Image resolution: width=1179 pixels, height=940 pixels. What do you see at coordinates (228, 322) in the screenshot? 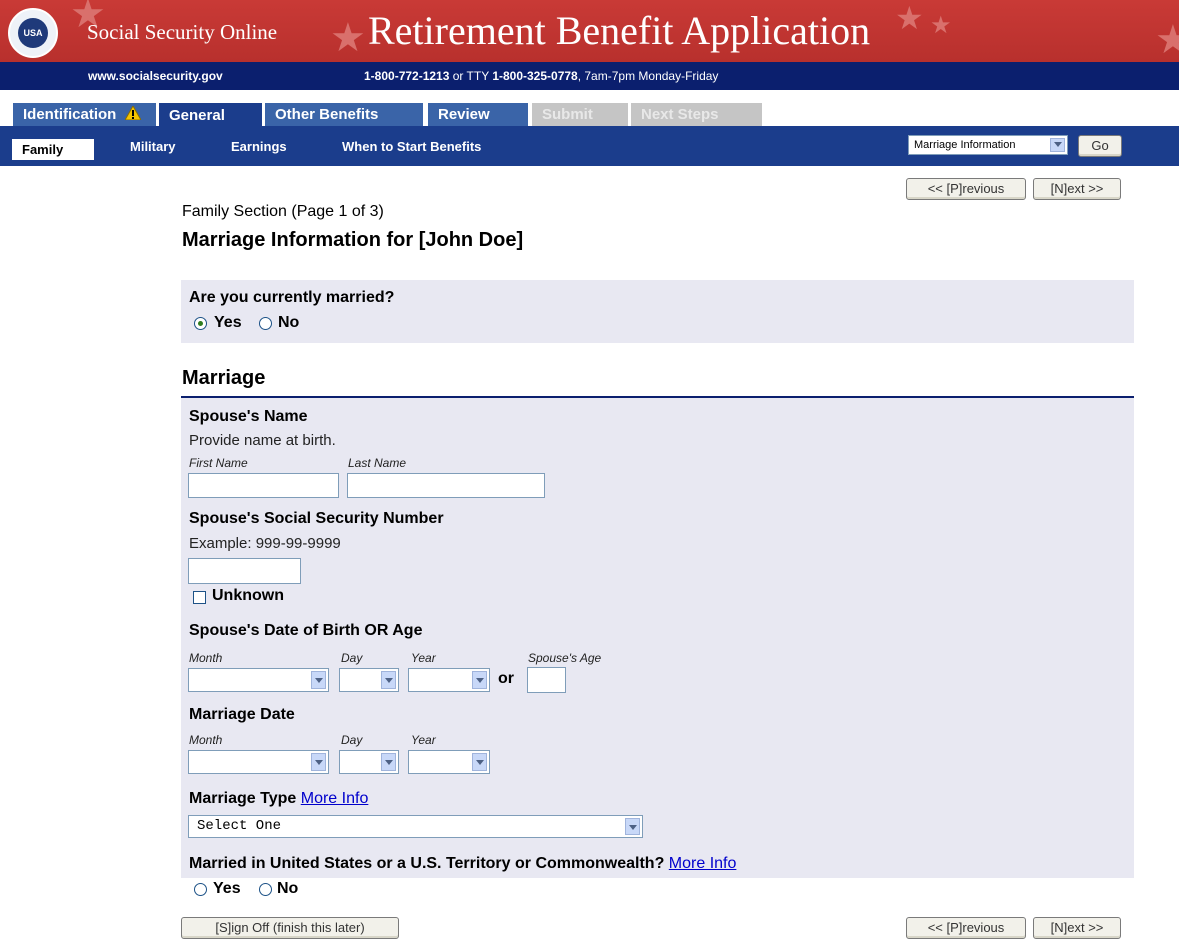
I see `married-yes-label: Yes` at bounding box center [228, 322].